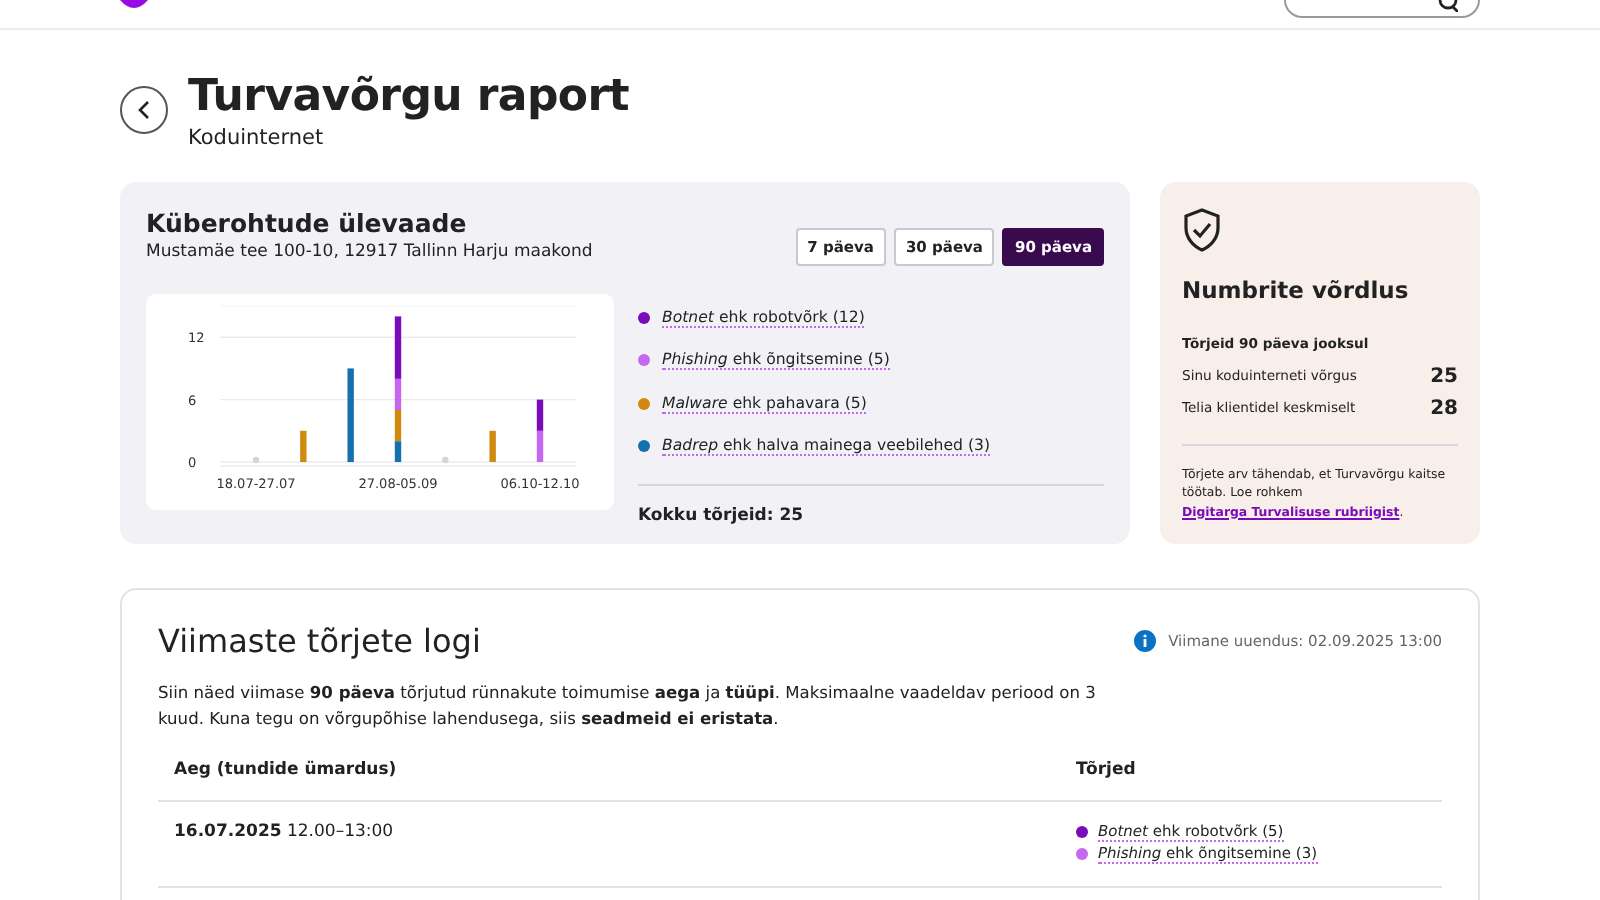 This screenshot has width=1600, height=900. Describe the element at coordinates (319, 641) in the screenshot. I see `card-title: Viimaste tõrjete logi` at that location.